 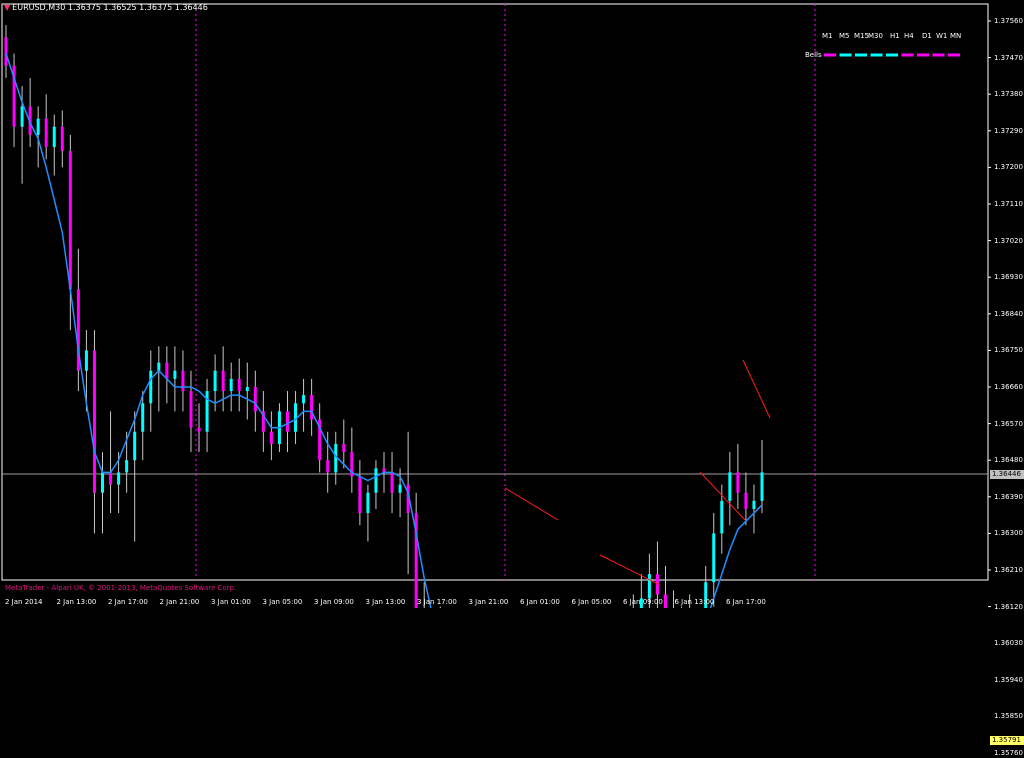 I want to click on y-tick-label: 1.35940, so click(x=1008, y=679).